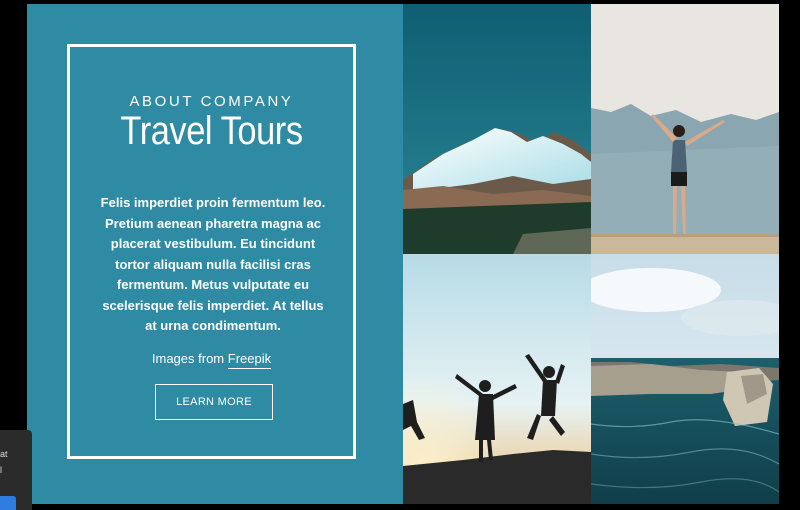 Image resolution: width=800 pixels, height=510 pixels. What do you see at coordinates (213, 325) in the screenshot?
I see `about-description-line: at urna condimentum.` at bounding box center [213, 325].